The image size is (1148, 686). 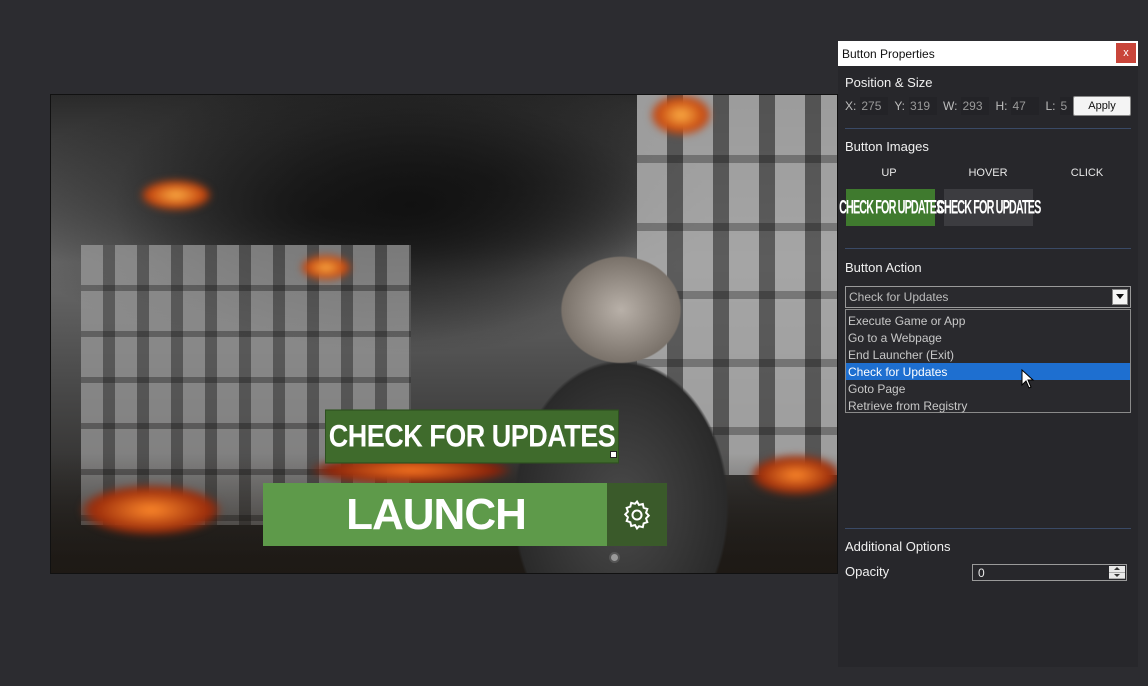 I want to click on opacity-label: Opacity, so click(x=867, y=571).